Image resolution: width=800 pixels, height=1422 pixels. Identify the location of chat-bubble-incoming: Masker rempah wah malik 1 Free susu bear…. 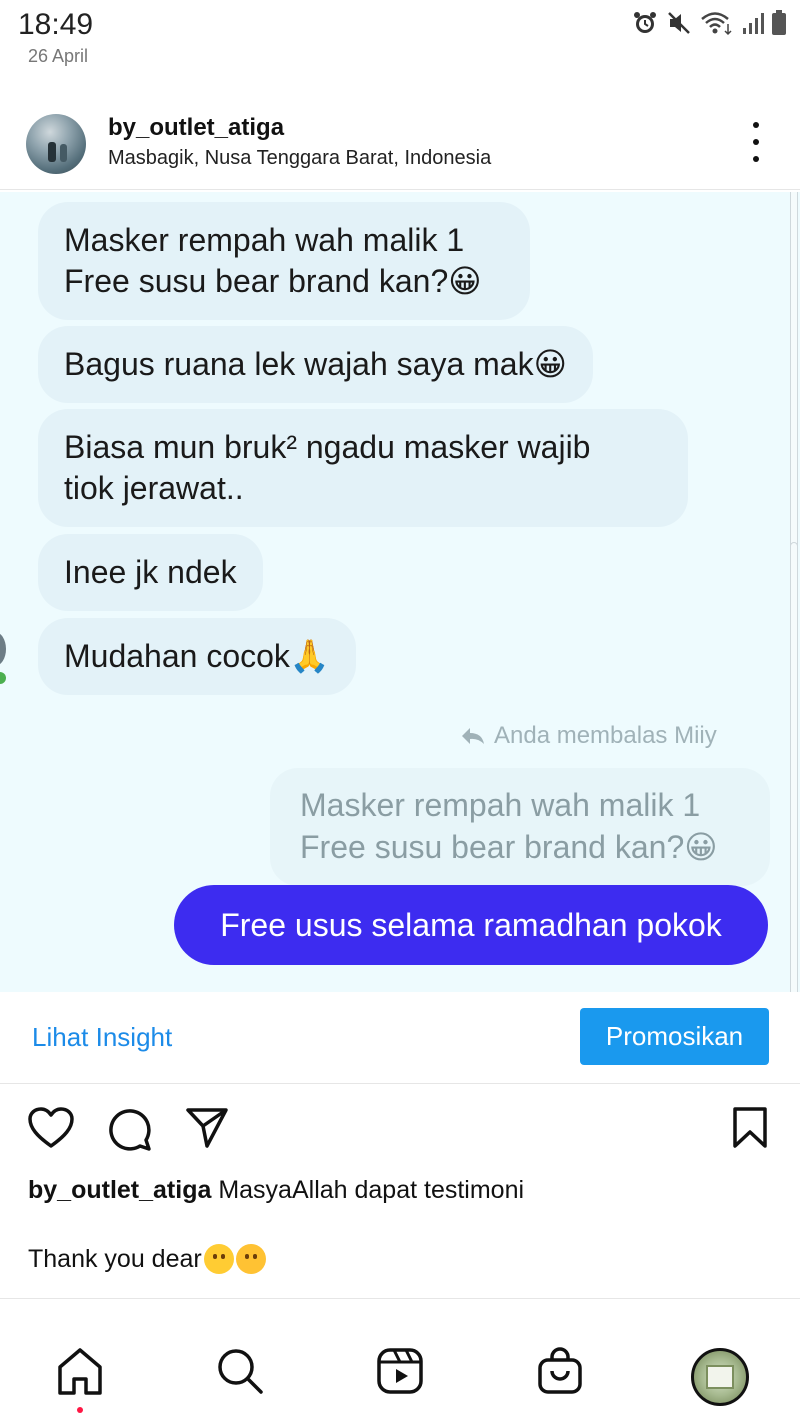
(284, 261).